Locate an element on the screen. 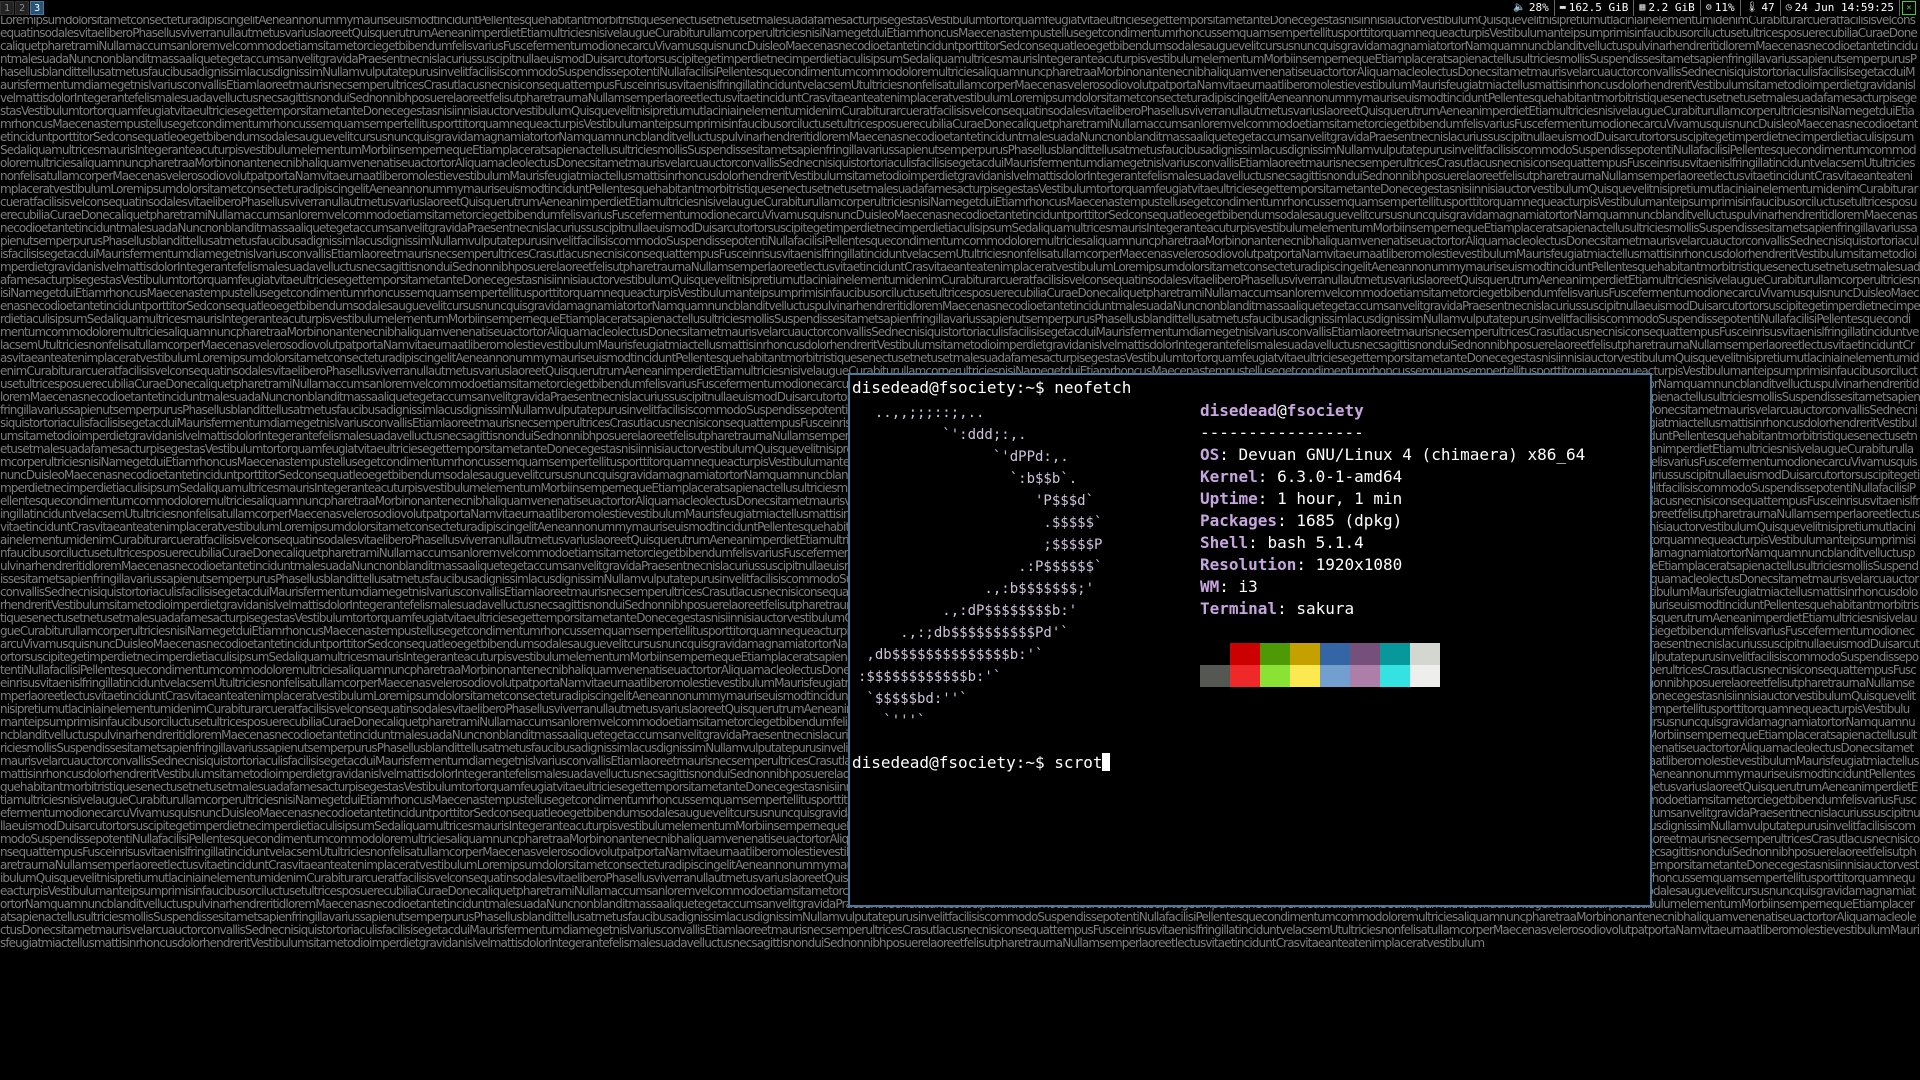 This screenshot has height=1080, width=1920. info-row: Terminal: sakura is located at coordinates (1392, 609).